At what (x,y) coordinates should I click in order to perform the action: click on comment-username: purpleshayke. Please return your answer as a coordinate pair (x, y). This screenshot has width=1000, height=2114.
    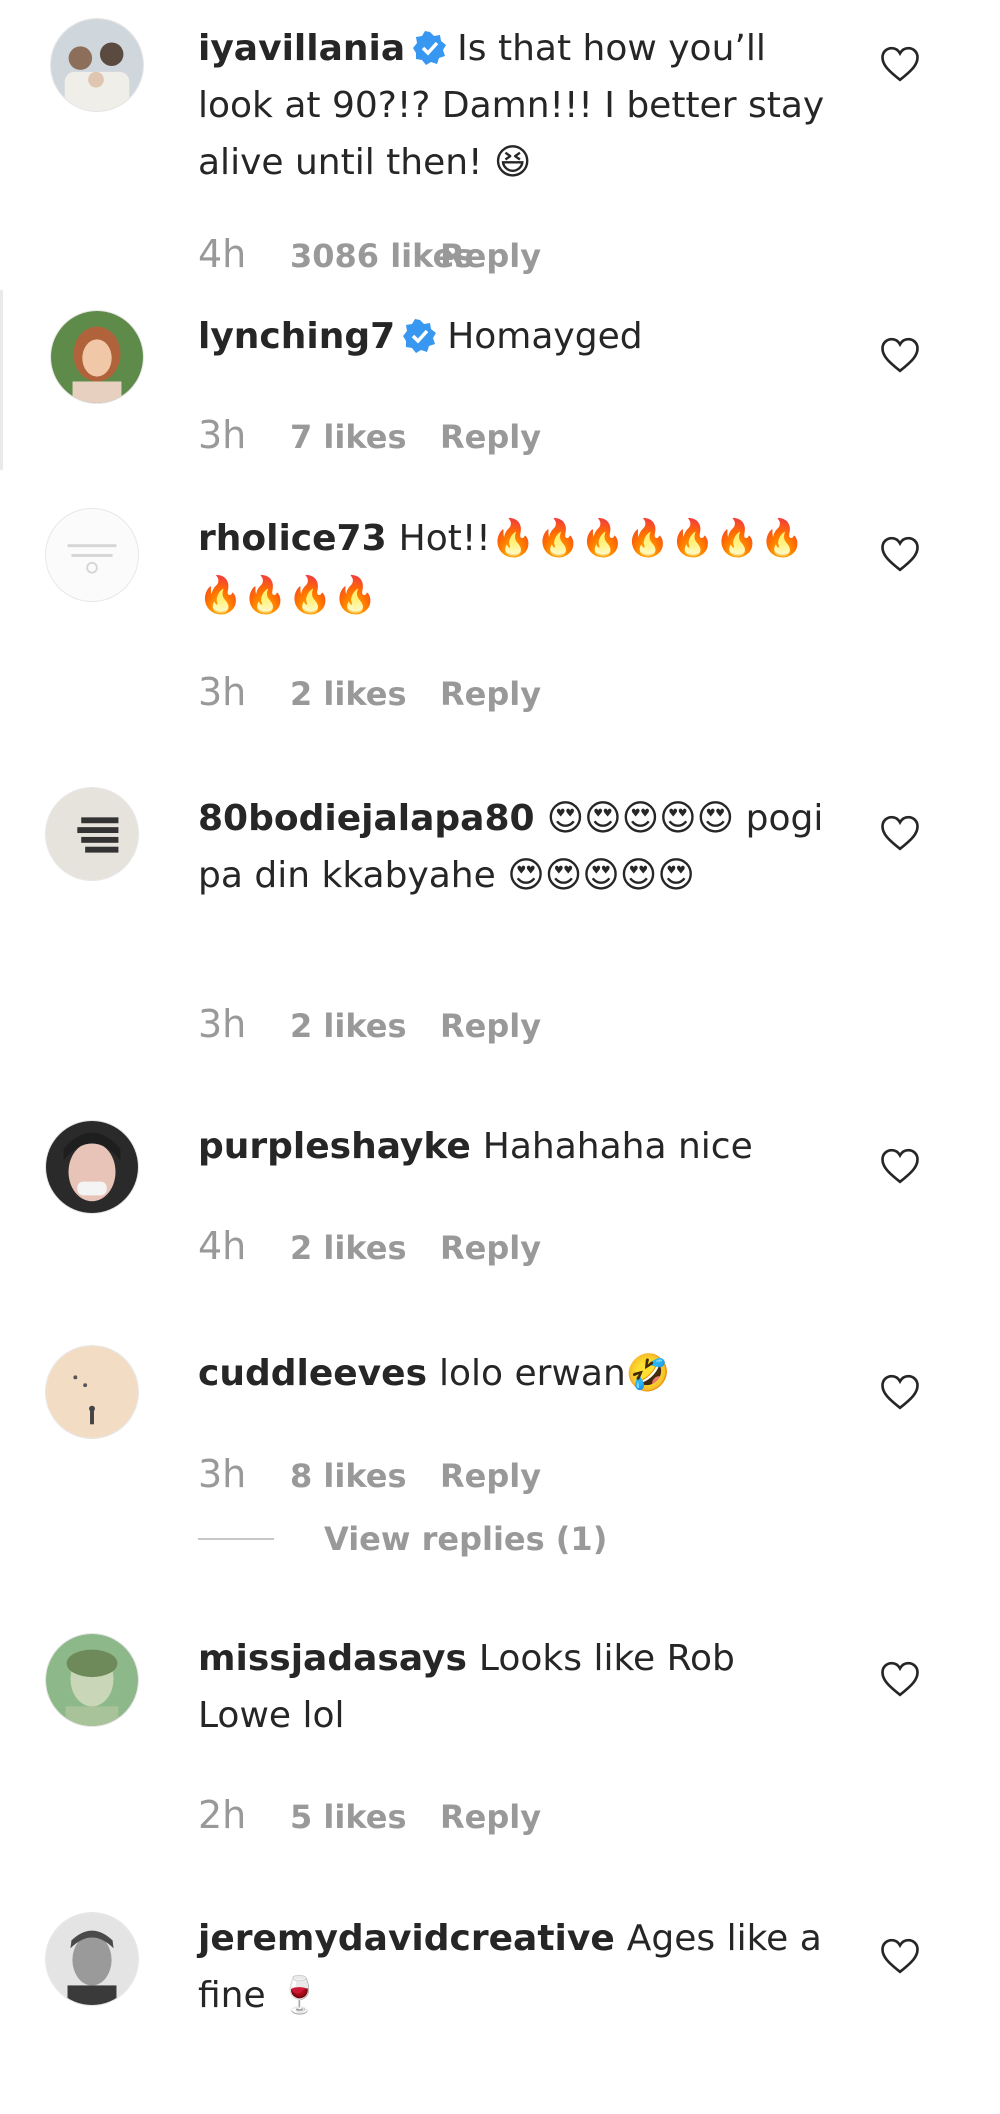
    Looking at the image, I should click on (334, 1146).